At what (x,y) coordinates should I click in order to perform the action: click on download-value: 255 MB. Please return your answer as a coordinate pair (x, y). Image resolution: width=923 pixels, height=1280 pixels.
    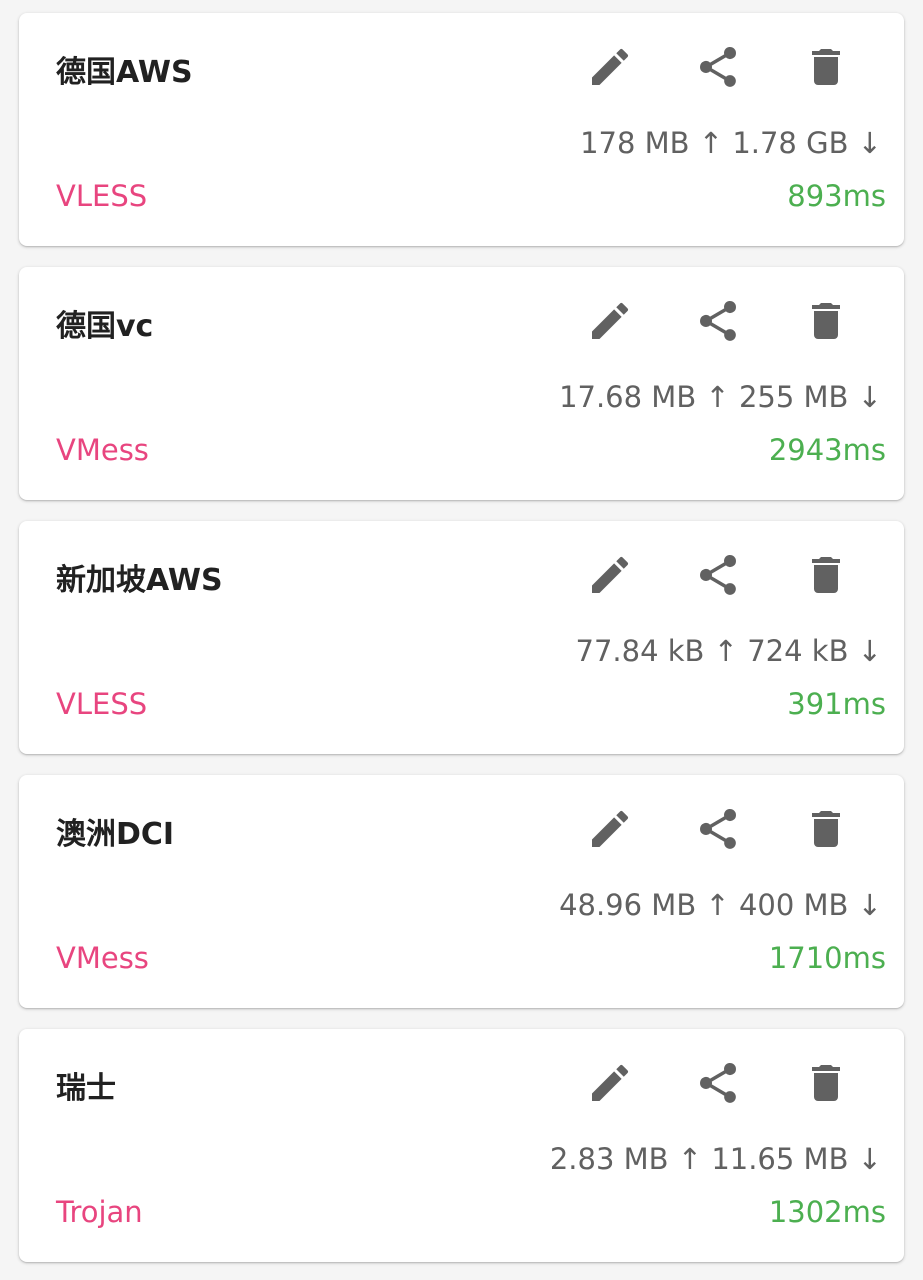
    Looking at the image, I should click on (793, 397).